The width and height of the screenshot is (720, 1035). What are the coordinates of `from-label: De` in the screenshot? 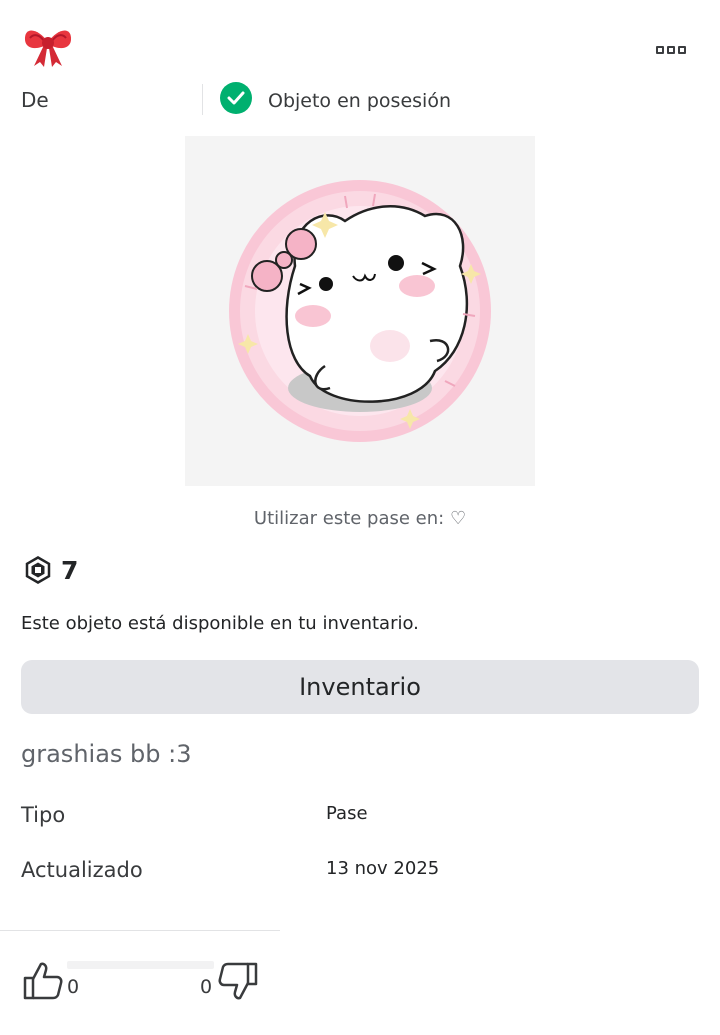 It's located at (35, 100).